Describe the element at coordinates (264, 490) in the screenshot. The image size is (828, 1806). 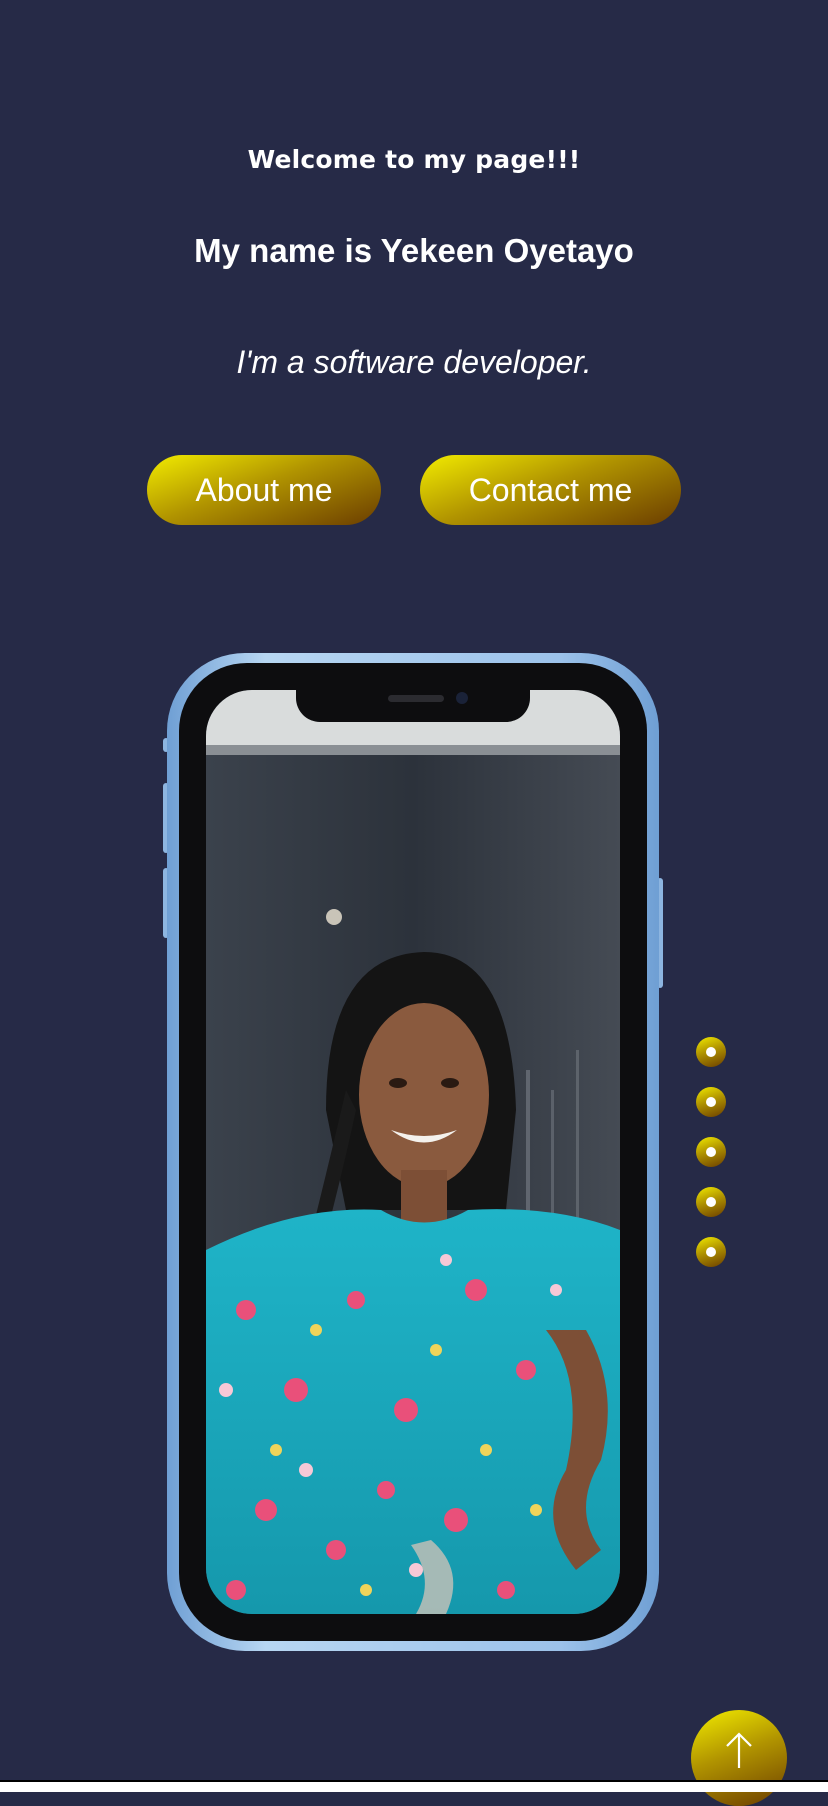
I see `about-me-button: About me` at that location.